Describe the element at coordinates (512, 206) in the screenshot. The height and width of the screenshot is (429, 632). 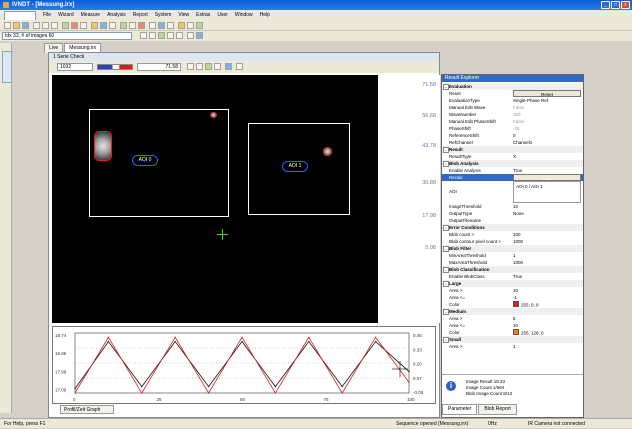
I see `property-row: ImageThreshold 10` at that location.